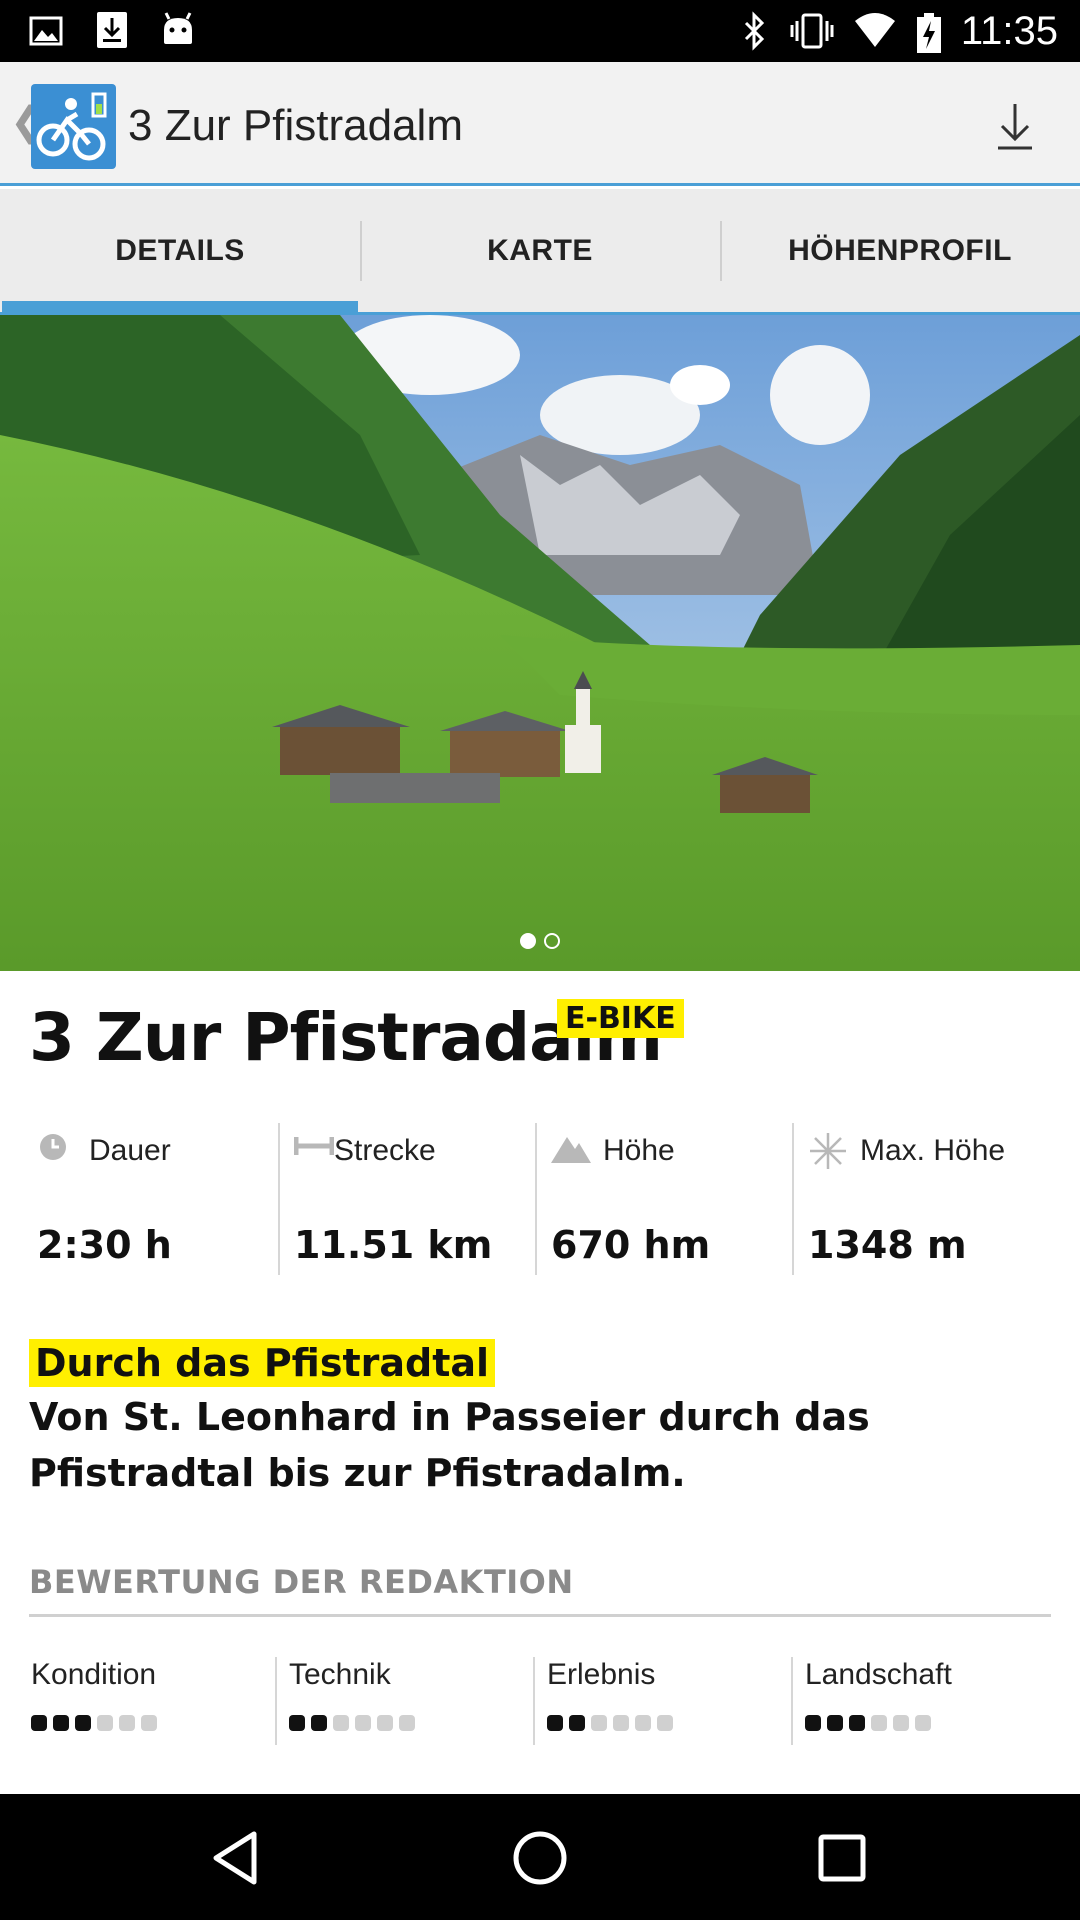 The image size is (1080, 1920). What do you see at coordinates (754, 31) in the screenshot?
I see `bluetooth-icon` at bounding box center [754, 31].